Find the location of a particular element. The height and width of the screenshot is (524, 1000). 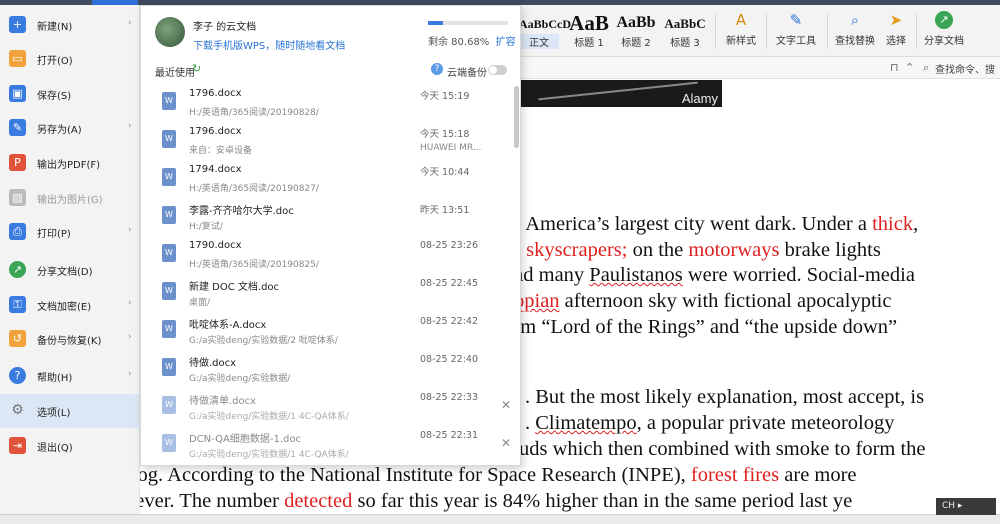

cloud-backup-toggle is located at coordinates (497, 70).